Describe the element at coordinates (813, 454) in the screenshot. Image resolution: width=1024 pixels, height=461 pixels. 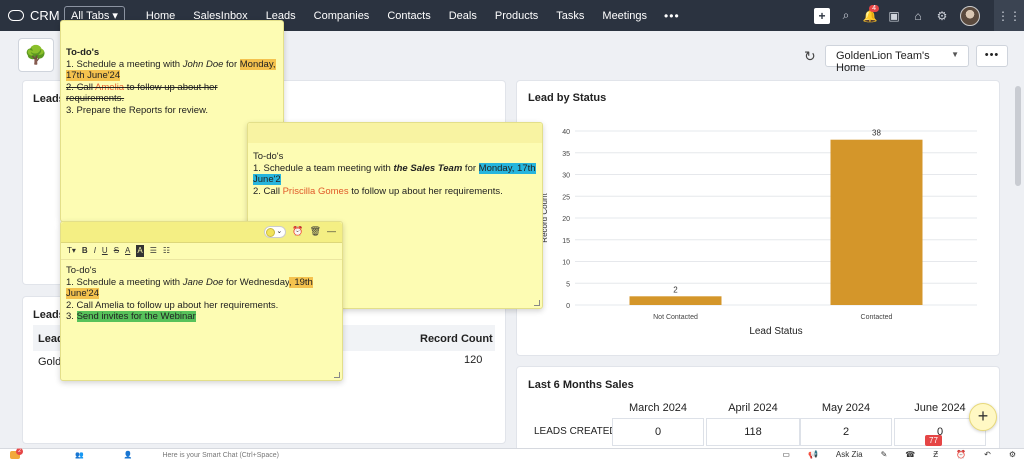
I see `announce-icon: 📢` at that location.